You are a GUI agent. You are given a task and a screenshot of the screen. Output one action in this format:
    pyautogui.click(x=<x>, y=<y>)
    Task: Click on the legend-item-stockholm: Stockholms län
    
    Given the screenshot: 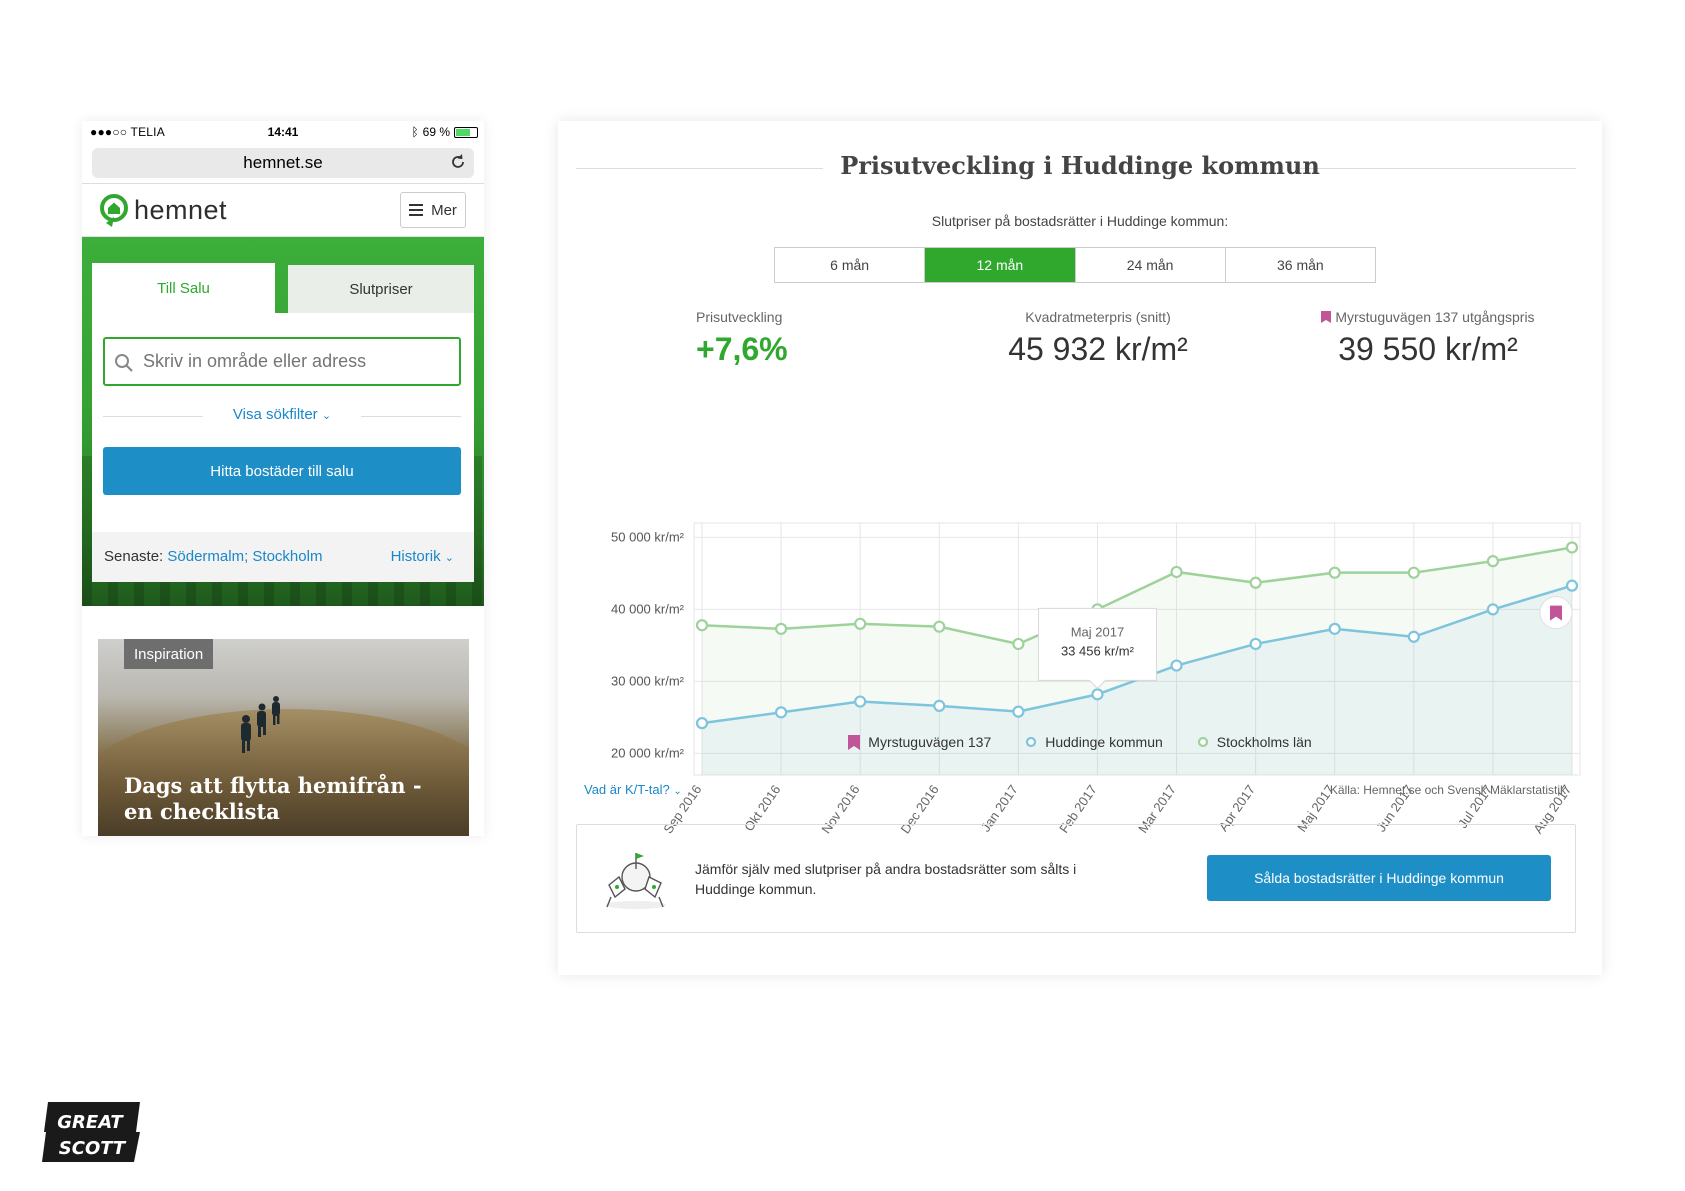 What is the action you would take?
    pyautogui.click(x=1254, y=742)
    